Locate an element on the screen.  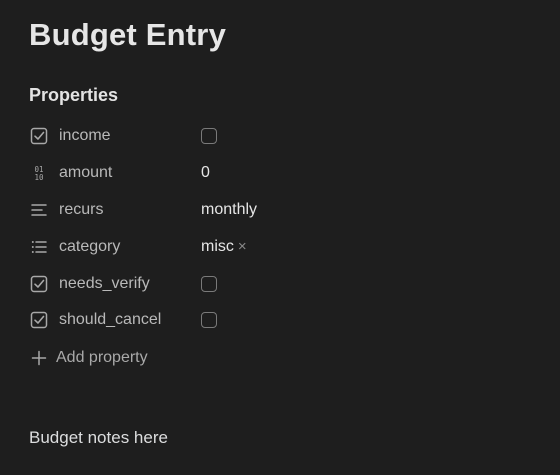
add-property-label: Add property is located at coordinates (102, 357).